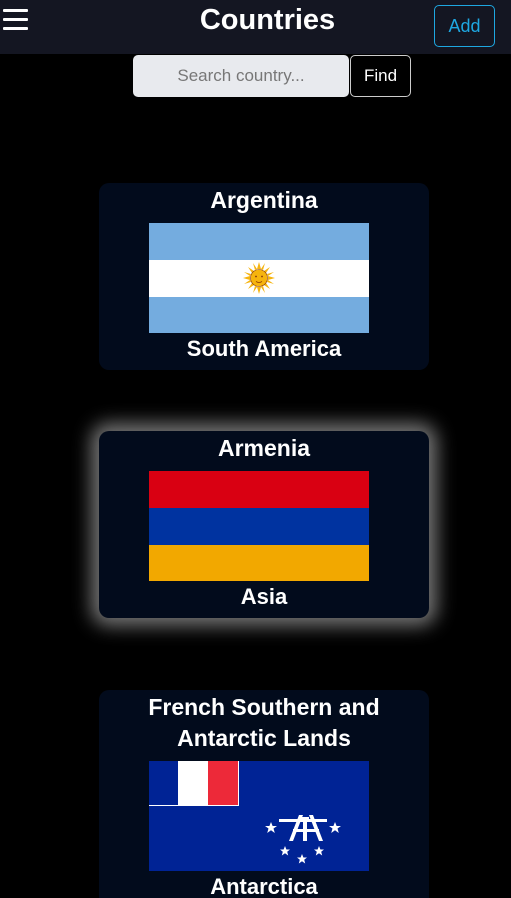 This screenshot has width=511, height=898. I want to click on app-header: Countries Add, so click(255, 27).